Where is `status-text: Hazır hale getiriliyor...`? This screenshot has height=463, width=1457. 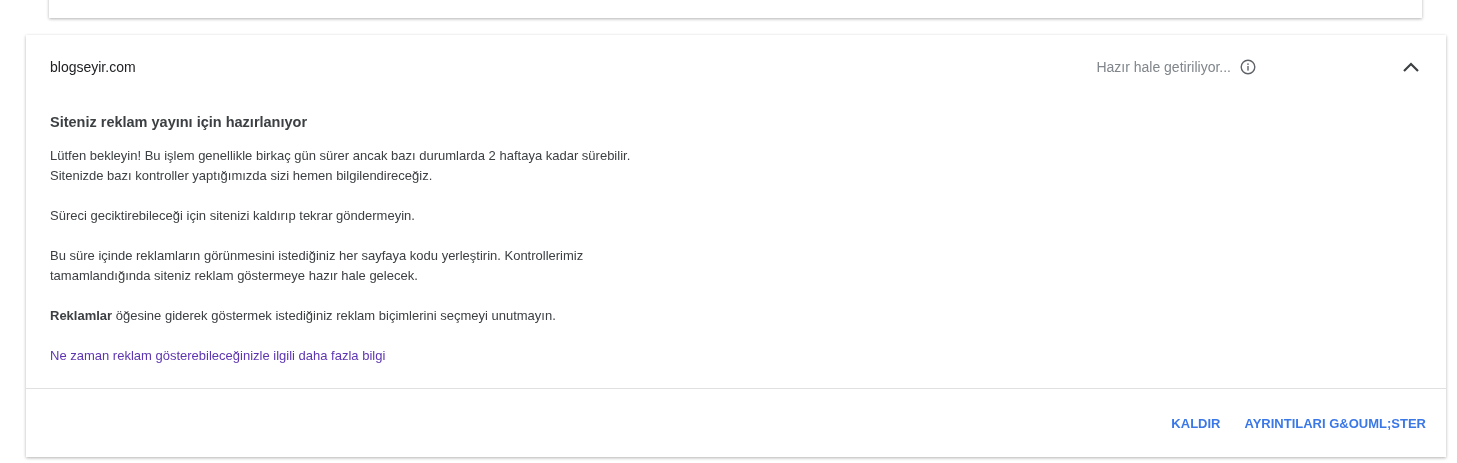 status-text: Hazır hale getiriliyor... is located at coordinates (1163, 67).